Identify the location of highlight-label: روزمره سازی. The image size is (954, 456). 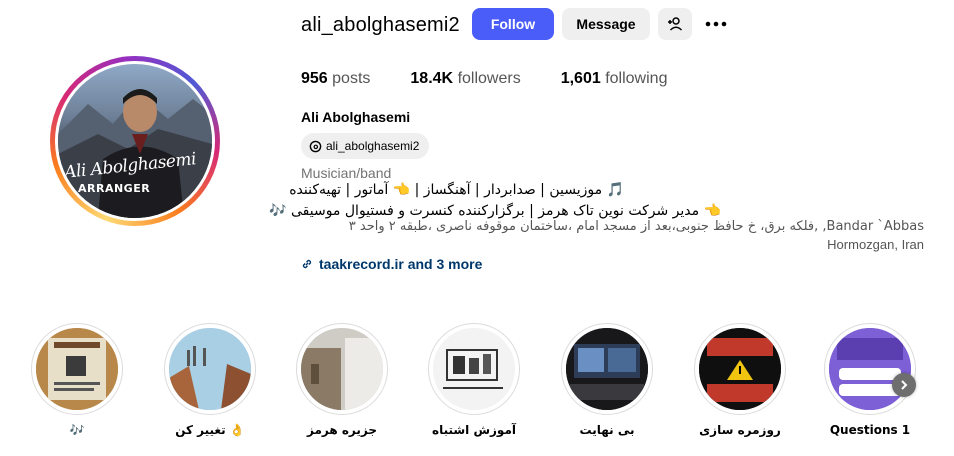
(740, 430).